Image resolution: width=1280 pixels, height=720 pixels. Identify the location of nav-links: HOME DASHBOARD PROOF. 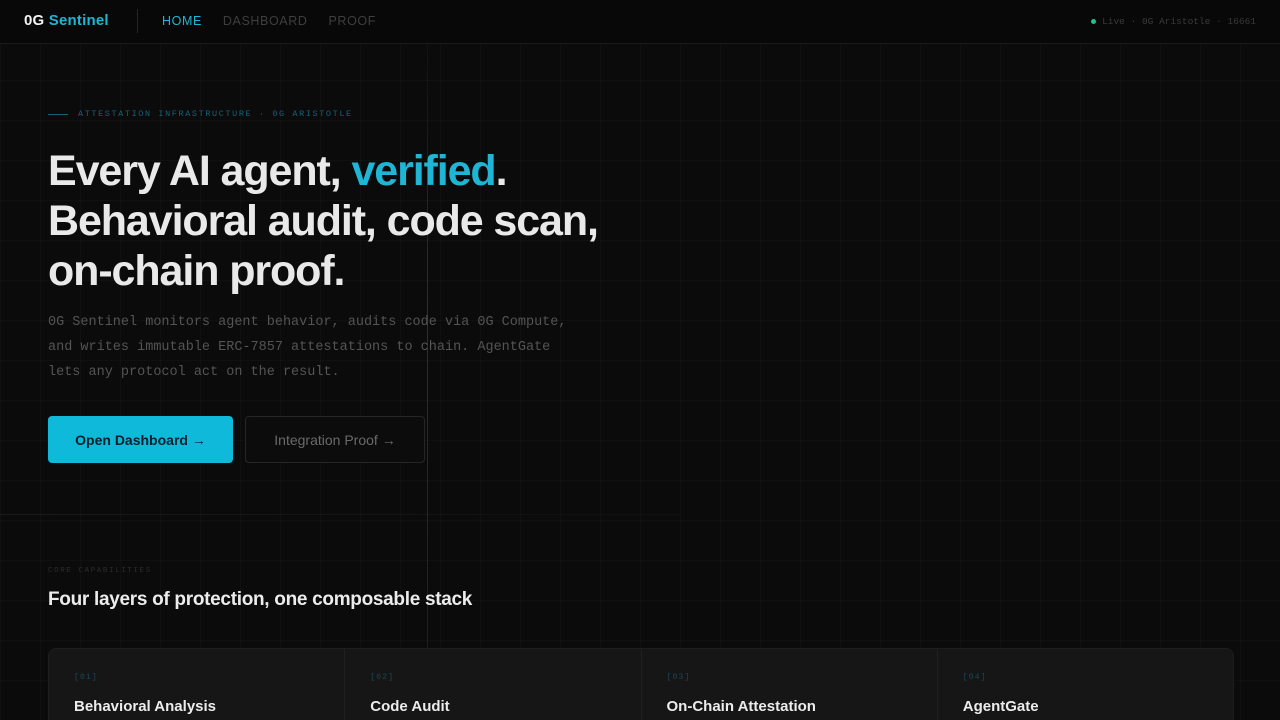
(269, 21).